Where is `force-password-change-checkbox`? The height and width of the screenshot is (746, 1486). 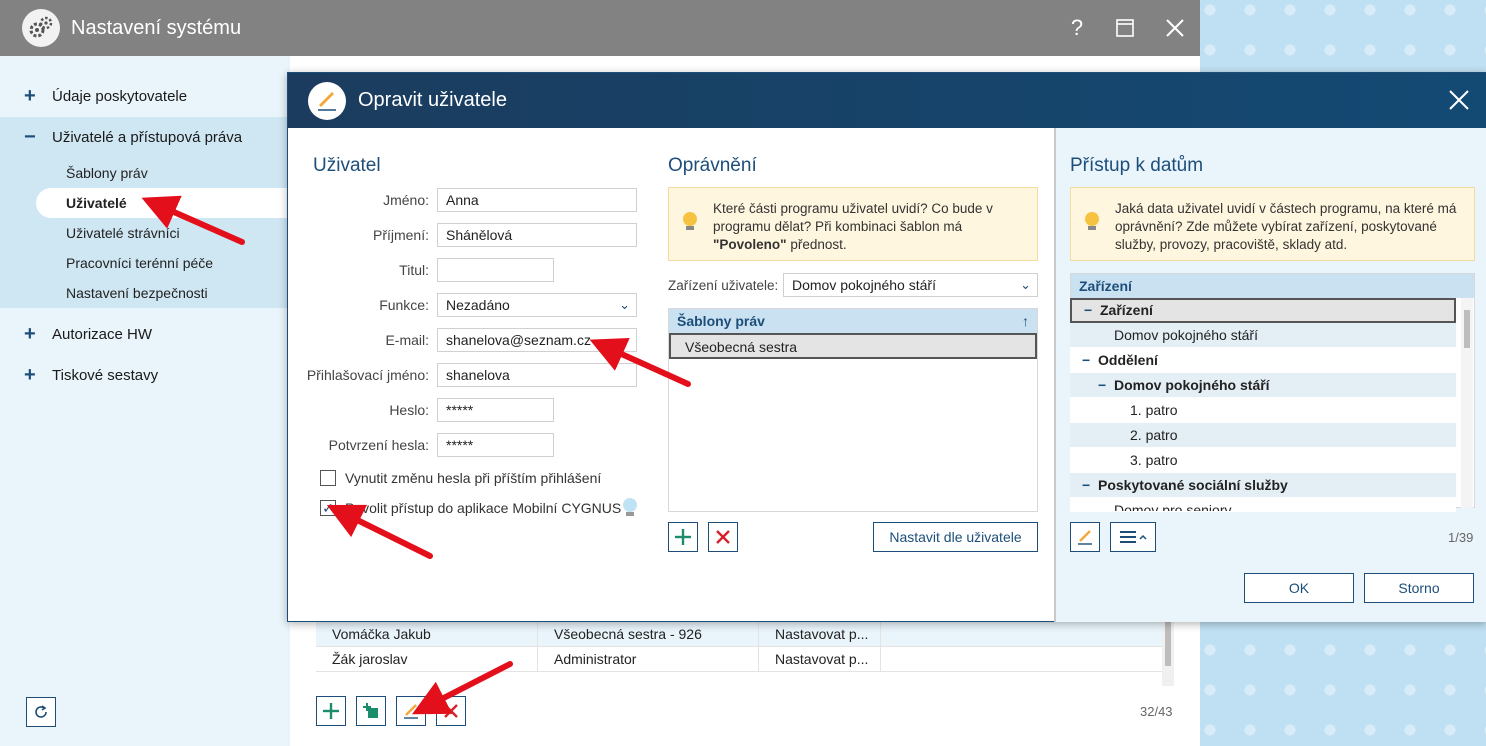
force-password-change-checkbox is located at coordinates (328, 478).